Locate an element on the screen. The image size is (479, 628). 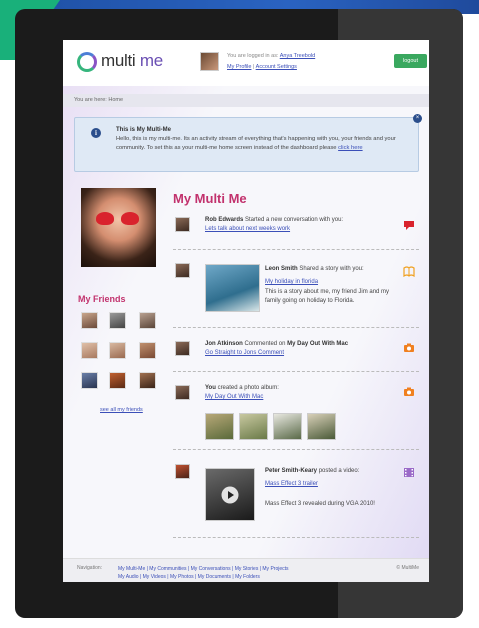
feed-text: Leon Smith Shared a story with you: is located at coordinates (314, 269).